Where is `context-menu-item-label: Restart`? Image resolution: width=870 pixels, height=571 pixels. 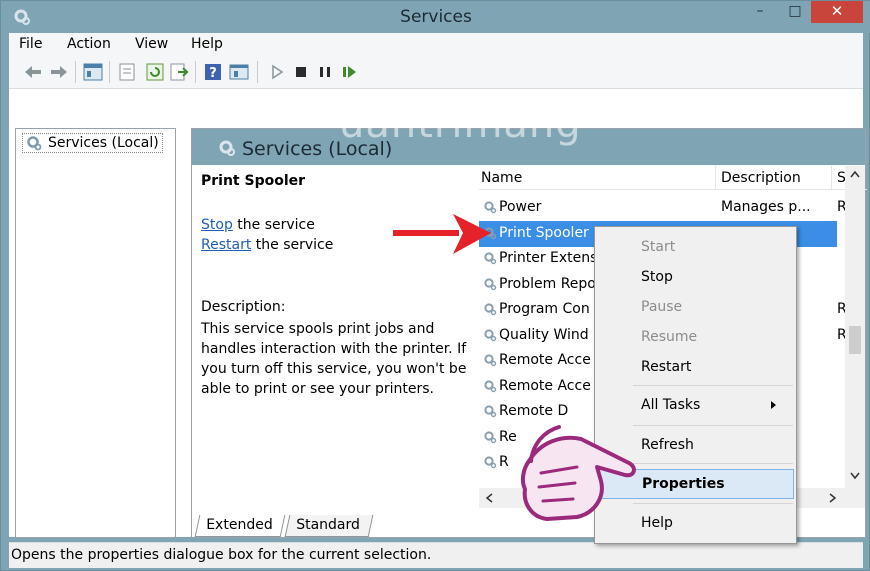 context-menu-item-label: Restart is located at coordinates (666, 367).